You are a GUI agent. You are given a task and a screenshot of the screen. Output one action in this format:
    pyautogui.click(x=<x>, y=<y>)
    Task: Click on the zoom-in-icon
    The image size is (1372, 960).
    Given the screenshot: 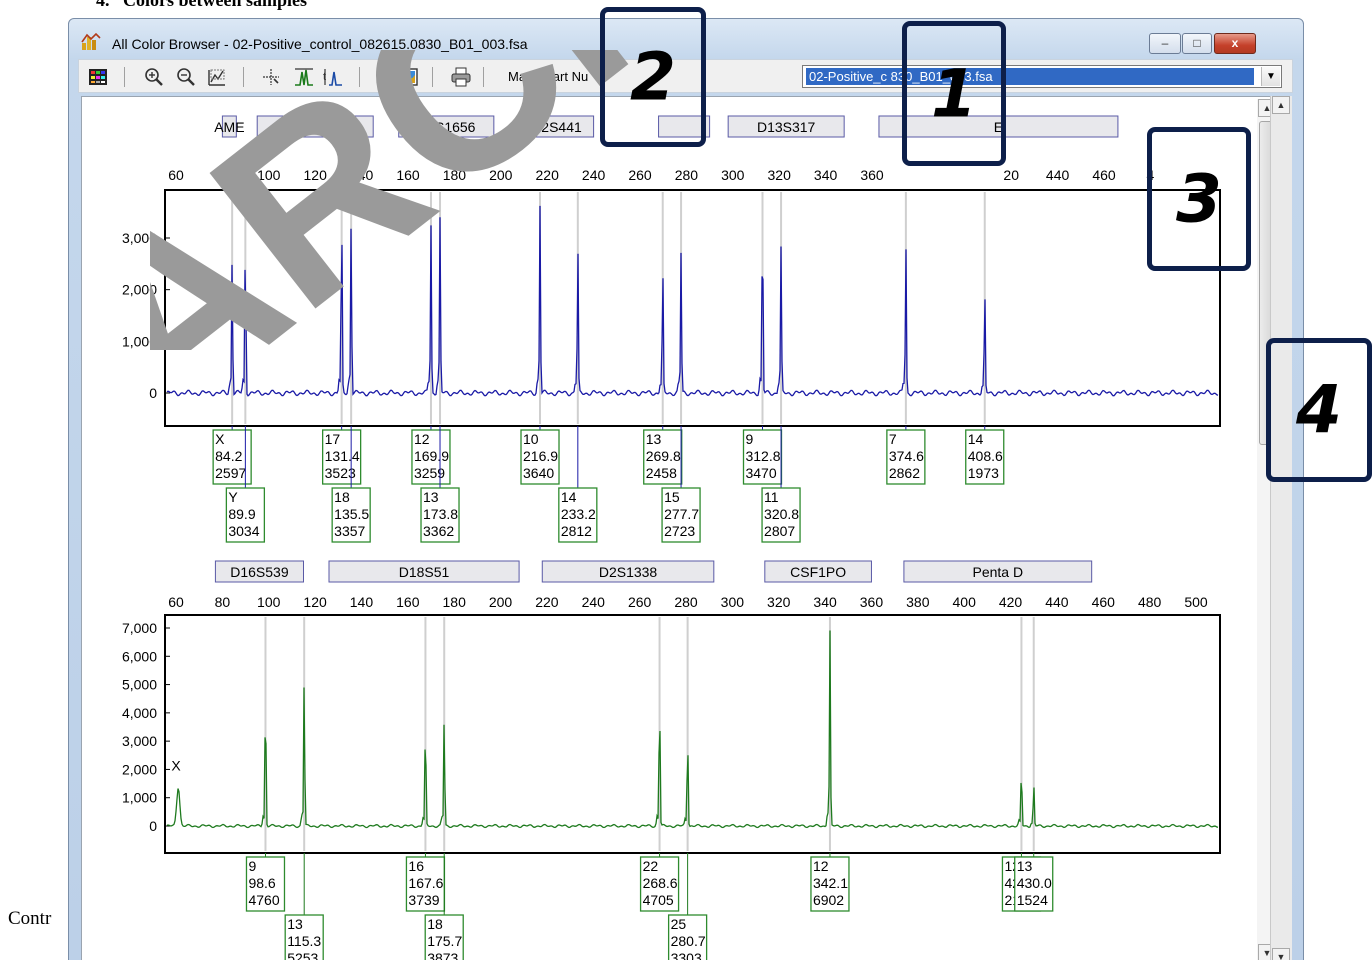 What is the action you would take?
    pyautogui.click(x=154, y=77)
    